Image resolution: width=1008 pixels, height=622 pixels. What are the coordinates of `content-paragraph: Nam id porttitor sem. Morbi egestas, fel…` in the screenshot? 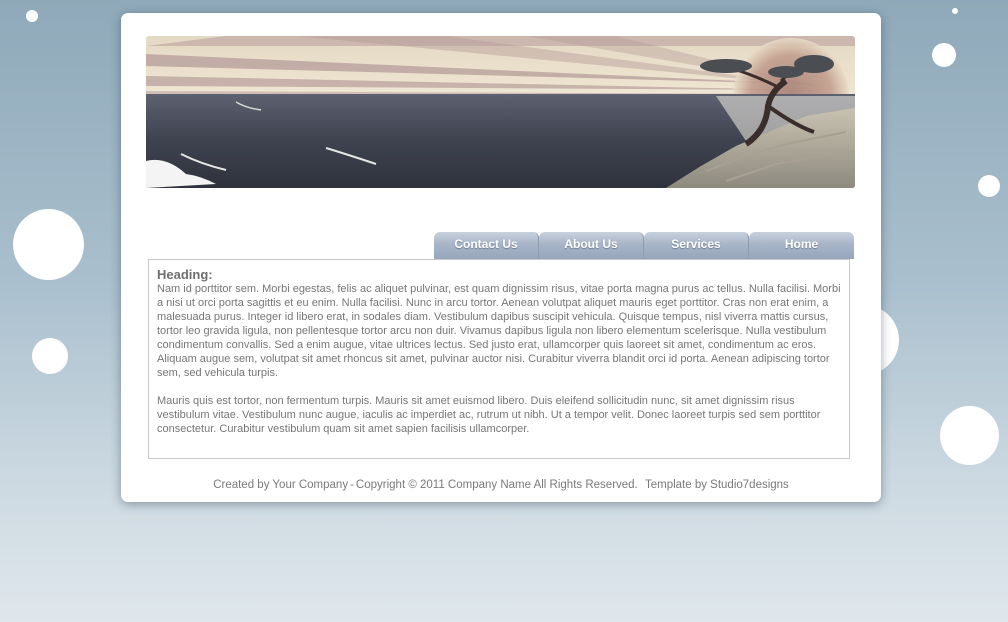 It's located at (499, 331).